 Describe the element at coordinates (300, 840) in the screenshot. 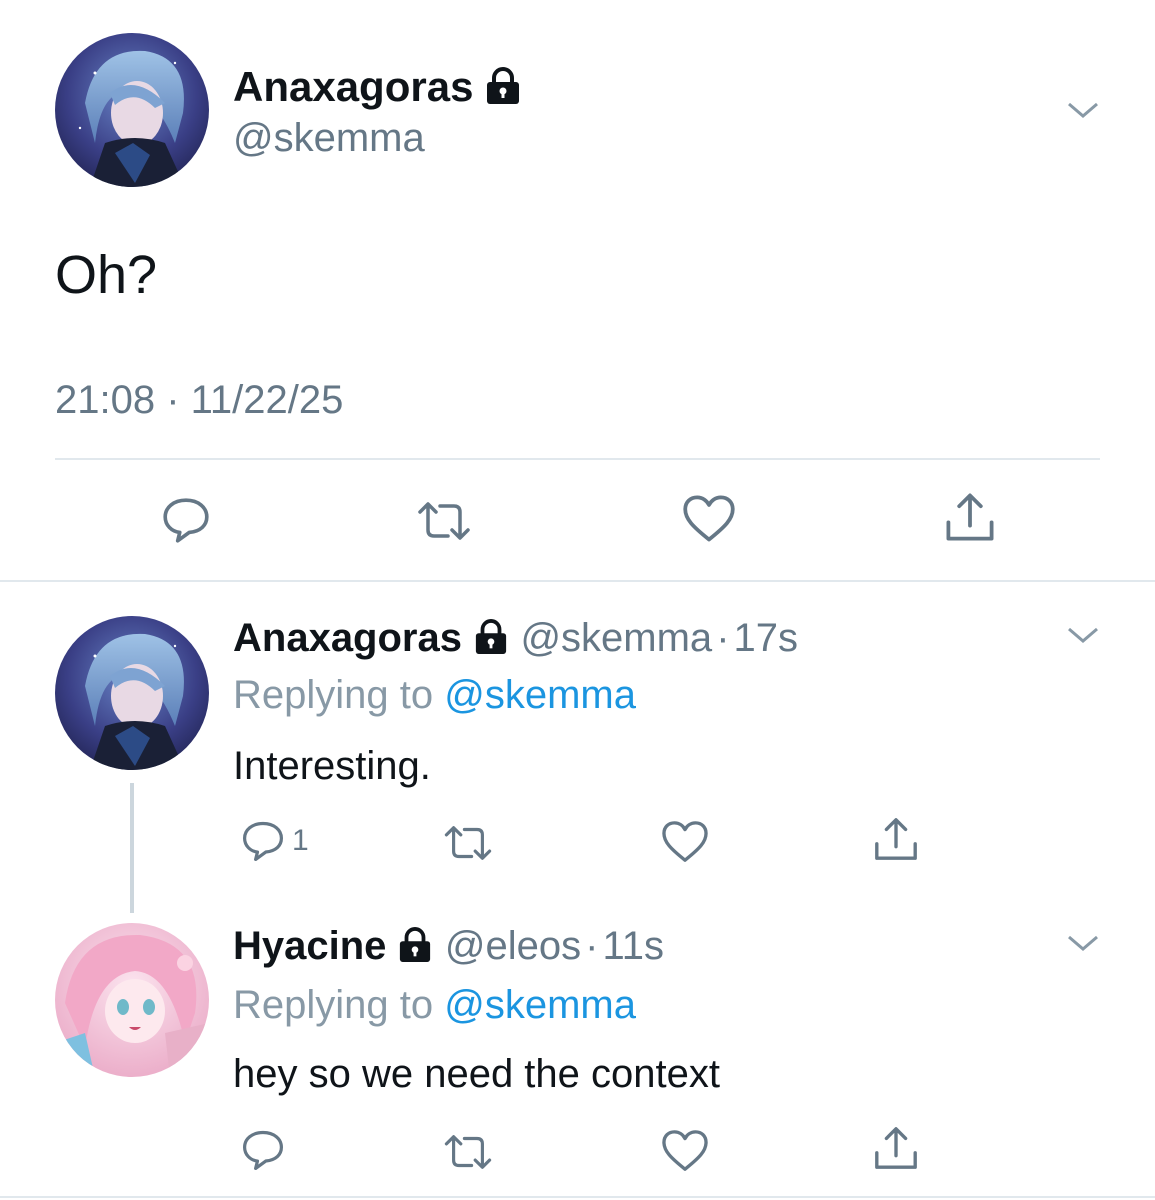

I see `reply-count: 1` at that location.